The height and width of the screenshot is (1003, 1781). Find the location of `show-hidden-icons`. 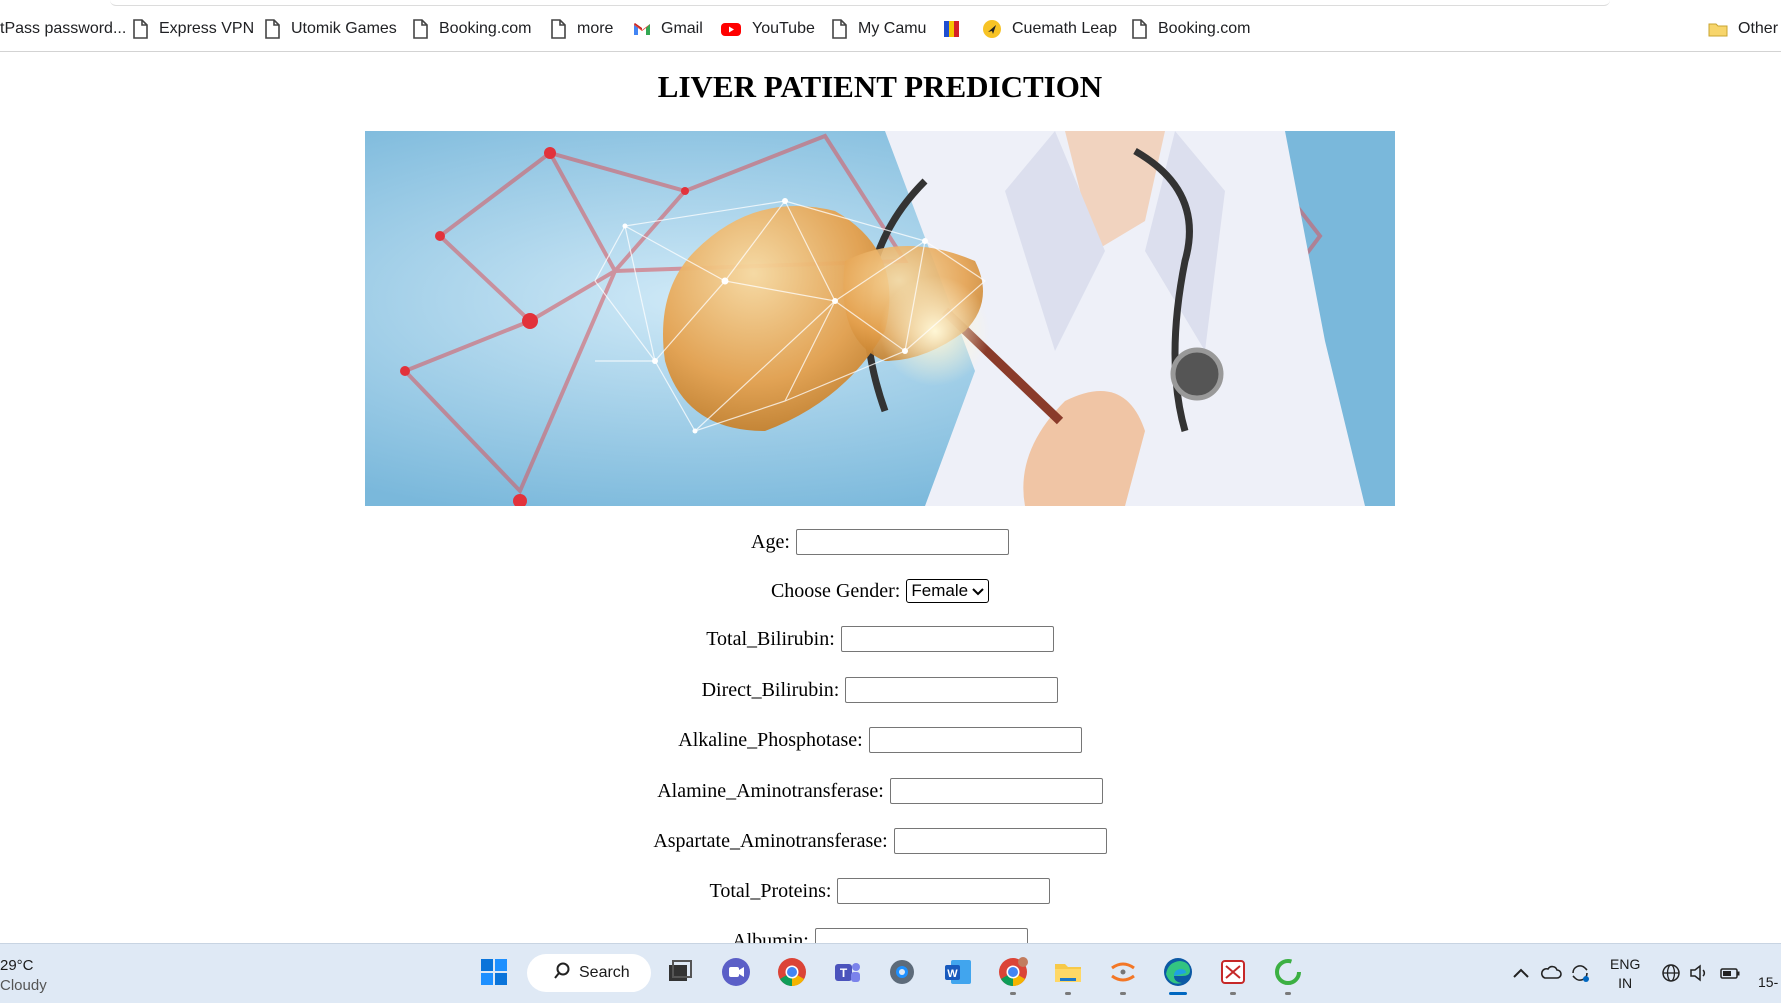

show-hidden-icons is located at coordinates (1521, 973).